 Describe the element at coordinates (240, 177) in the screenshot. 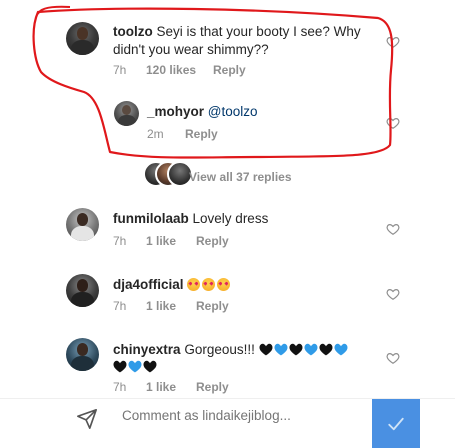

I see `view-replies-link: View all 37 replies` at that location.